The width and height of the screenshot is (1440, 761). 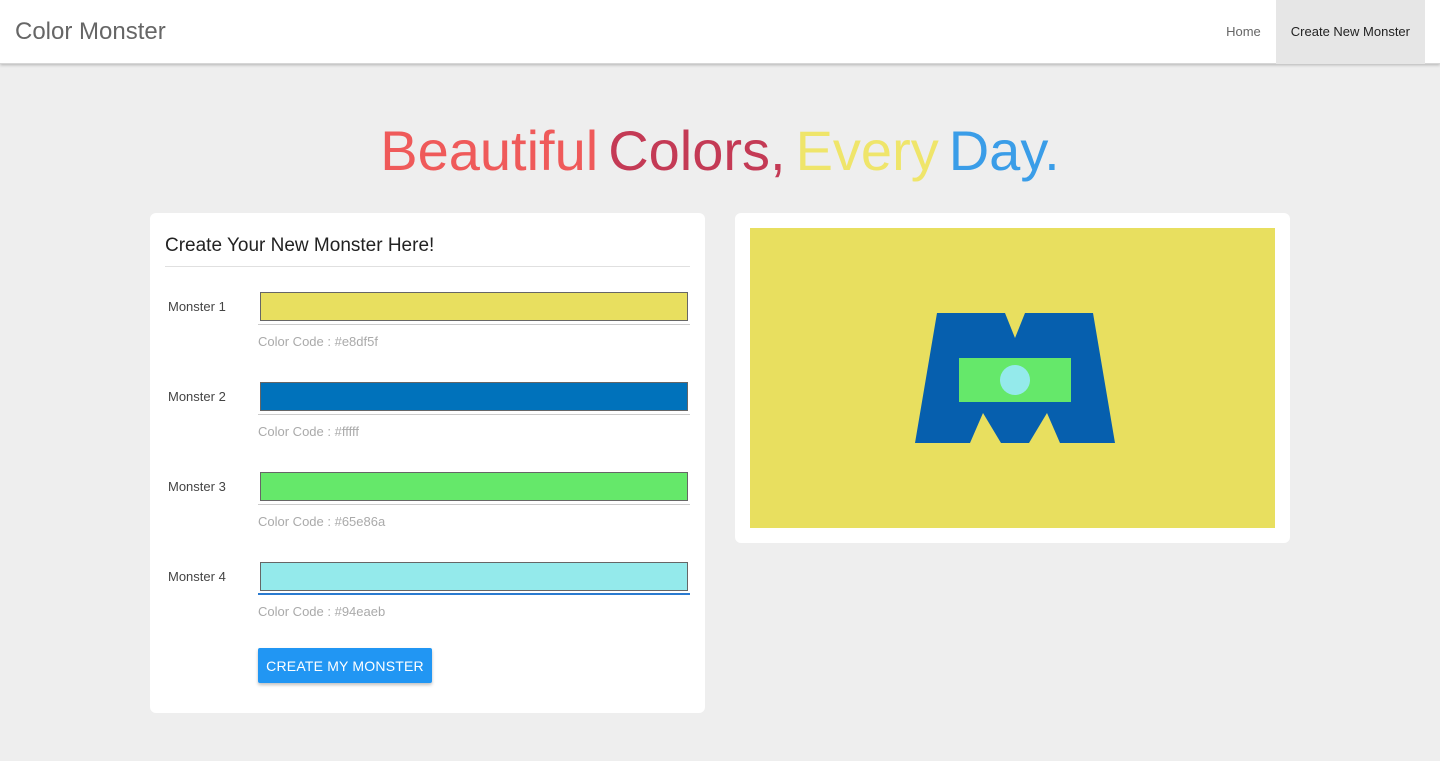 I want to click on hero-heading: Beautiful Colors, Every Day., so click(x=720, y=151).